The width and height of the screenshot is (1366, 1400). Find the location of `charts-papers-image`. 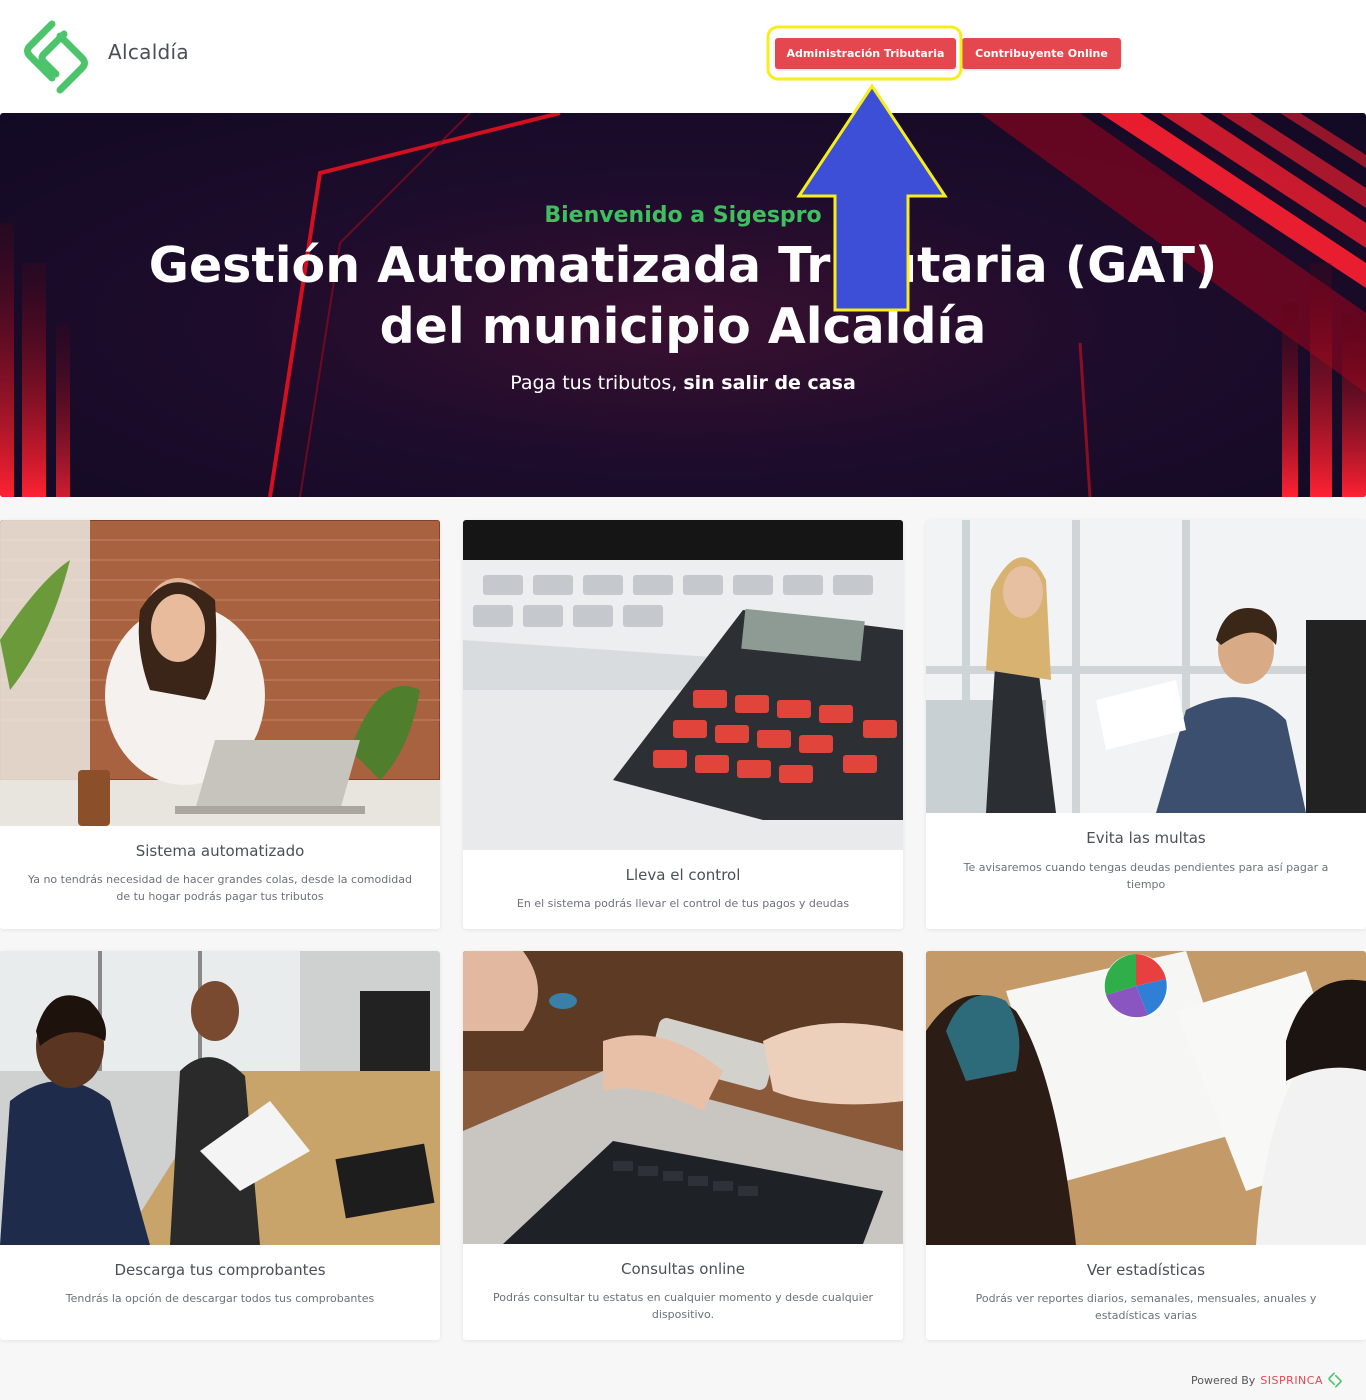

charts-papers-image is located at coordinates (1146, 1098).